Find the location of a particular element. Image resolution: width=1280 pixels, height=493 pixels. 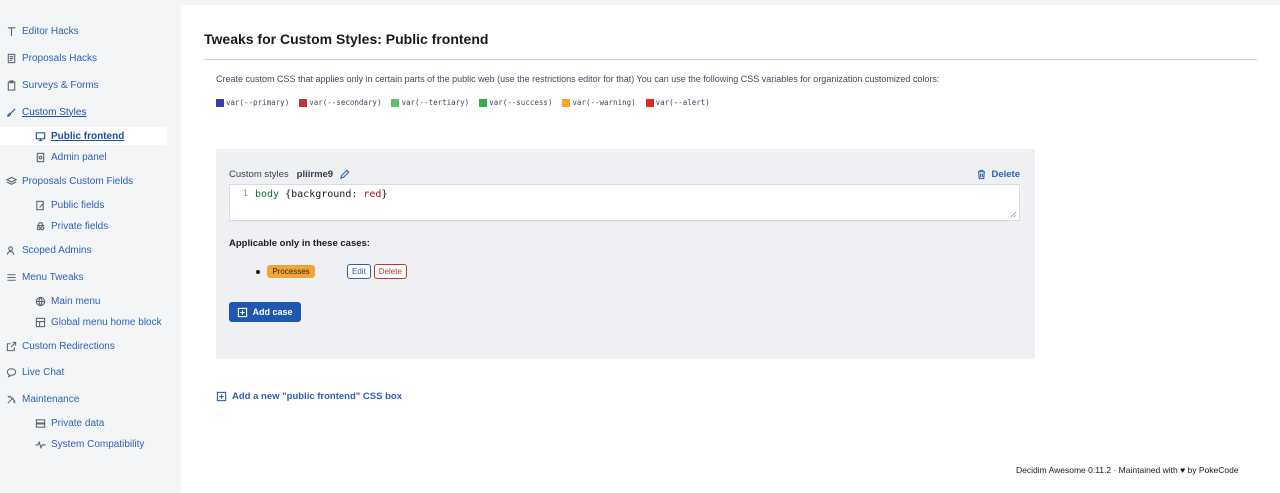

clipboard-icon is located at coordinates (11, 85).